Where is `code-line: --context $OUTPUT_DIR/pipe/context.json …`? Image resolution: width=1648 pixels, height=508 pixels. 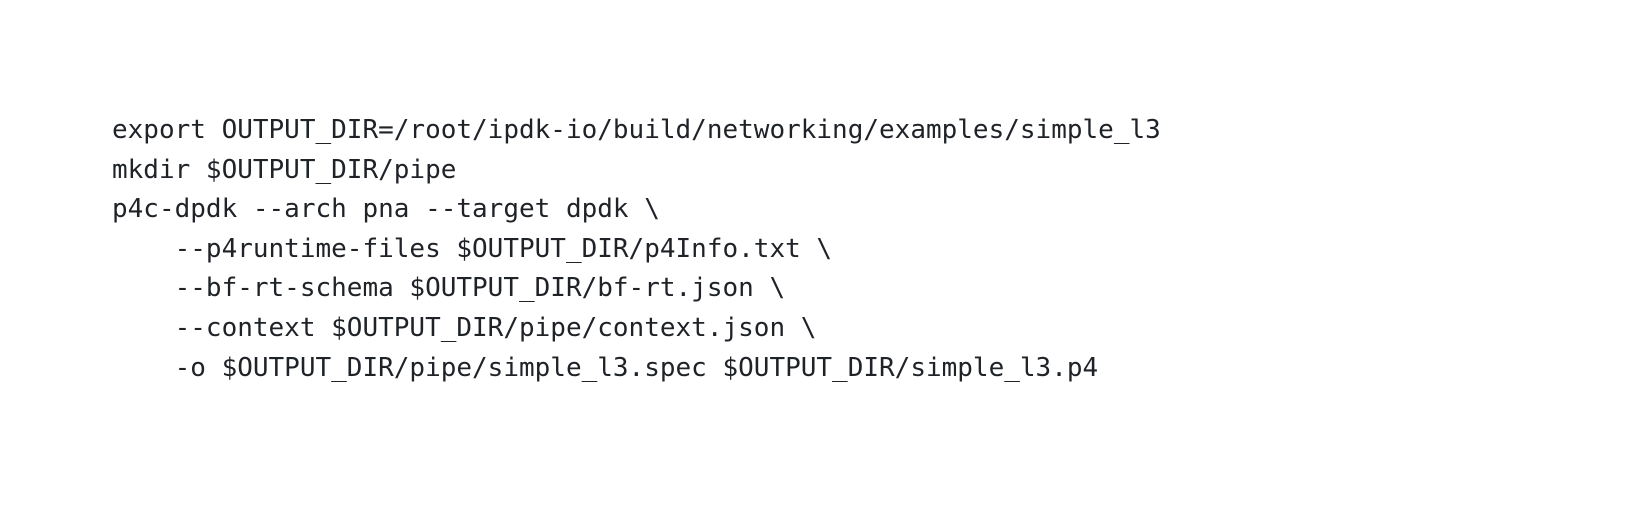
code-line: --context $OUTPUT_DIR/pipe/context.json … is located at coordinates (464, 327).